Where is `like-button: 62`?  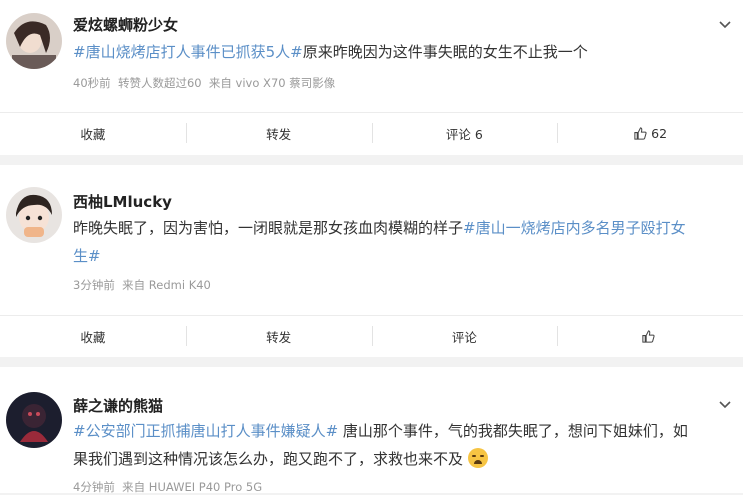 like-button: 62 is located at coordinates (650, 133).